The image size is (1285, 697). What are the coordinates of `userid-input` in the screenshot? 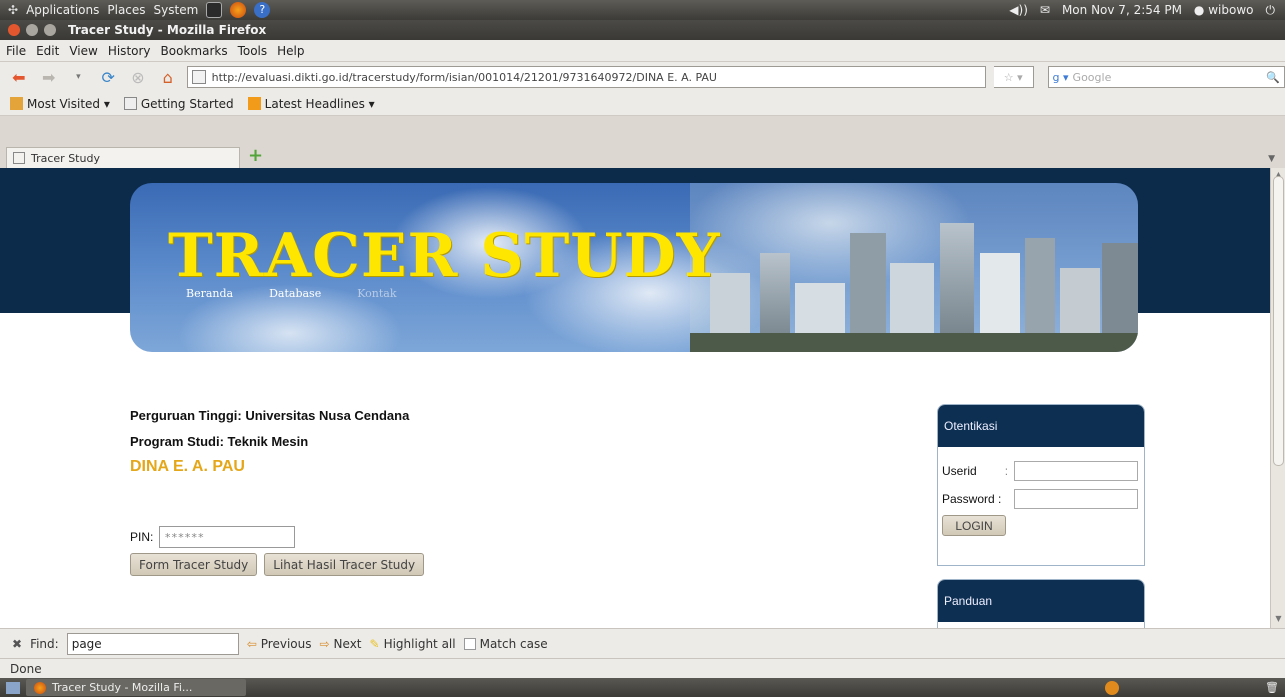 It's located at (1076, 471).